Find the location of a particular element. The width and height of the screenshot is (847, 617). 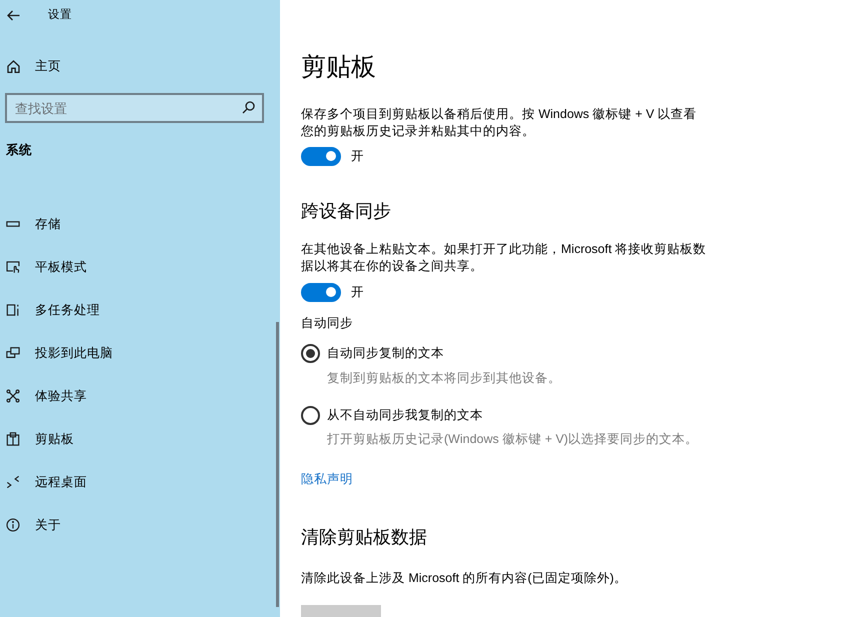

window-title: 设置 is located at coordinates (60, 15).